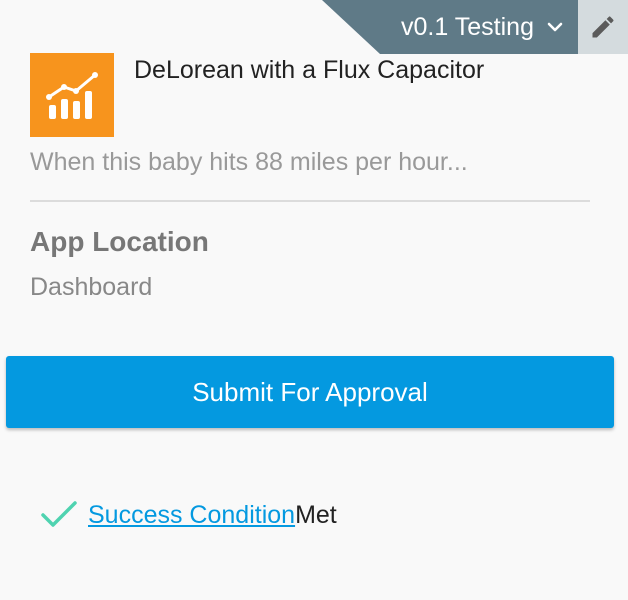 The image size is (628, 600). Describe the element at coordinates (310, 392) in the screenshot. I see `submit-for-approval-button: Submit For Approval` at that location.